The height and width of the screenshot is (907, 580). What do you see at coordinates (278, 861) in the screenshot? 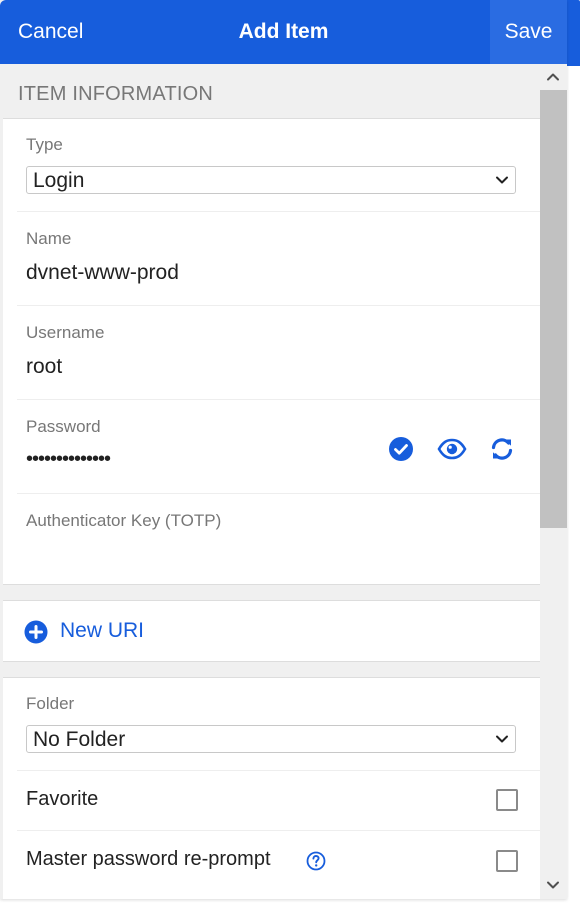
I see `reprompt-row: Master password re-prompt` at bounding box center [278, 861].